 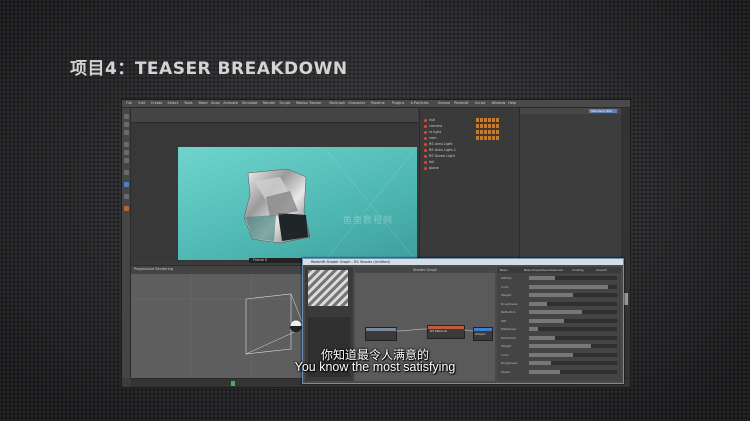 I want to click on material-param: Reflection, so click(x=559, y=312).